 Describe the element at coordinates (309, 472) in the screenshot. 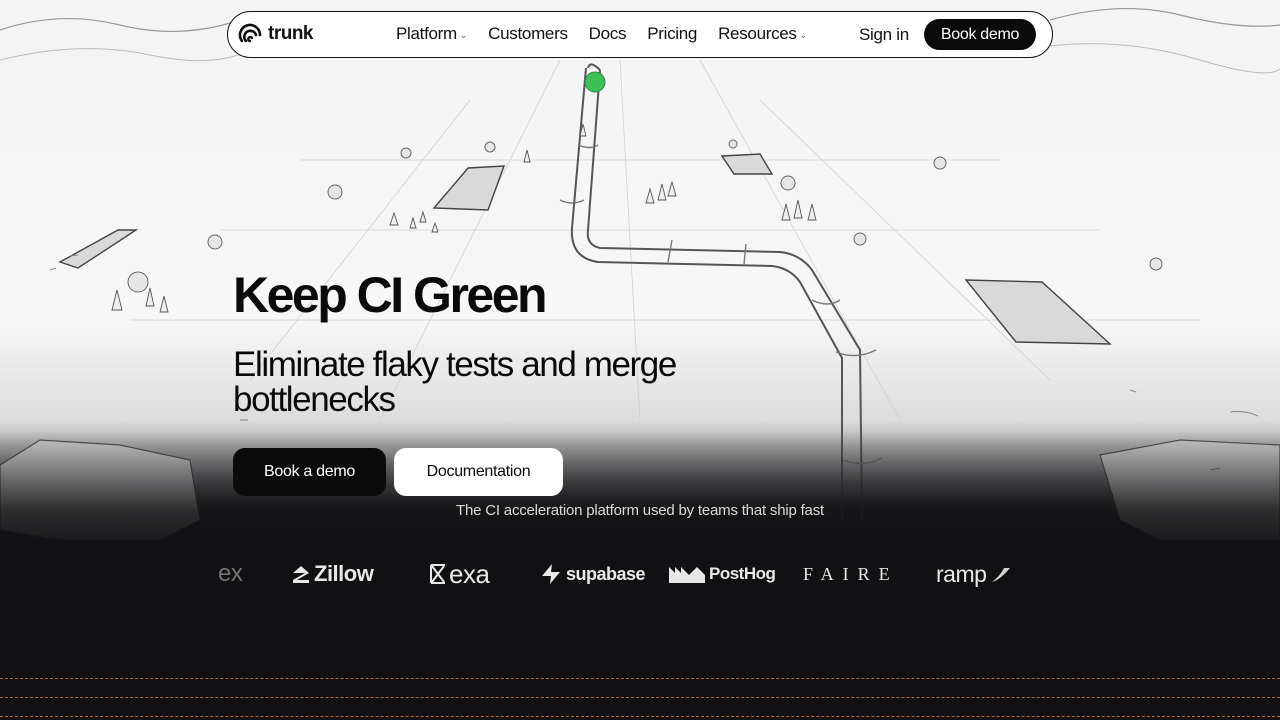

I see `book-a-demo-button: Book a demo` at that location.